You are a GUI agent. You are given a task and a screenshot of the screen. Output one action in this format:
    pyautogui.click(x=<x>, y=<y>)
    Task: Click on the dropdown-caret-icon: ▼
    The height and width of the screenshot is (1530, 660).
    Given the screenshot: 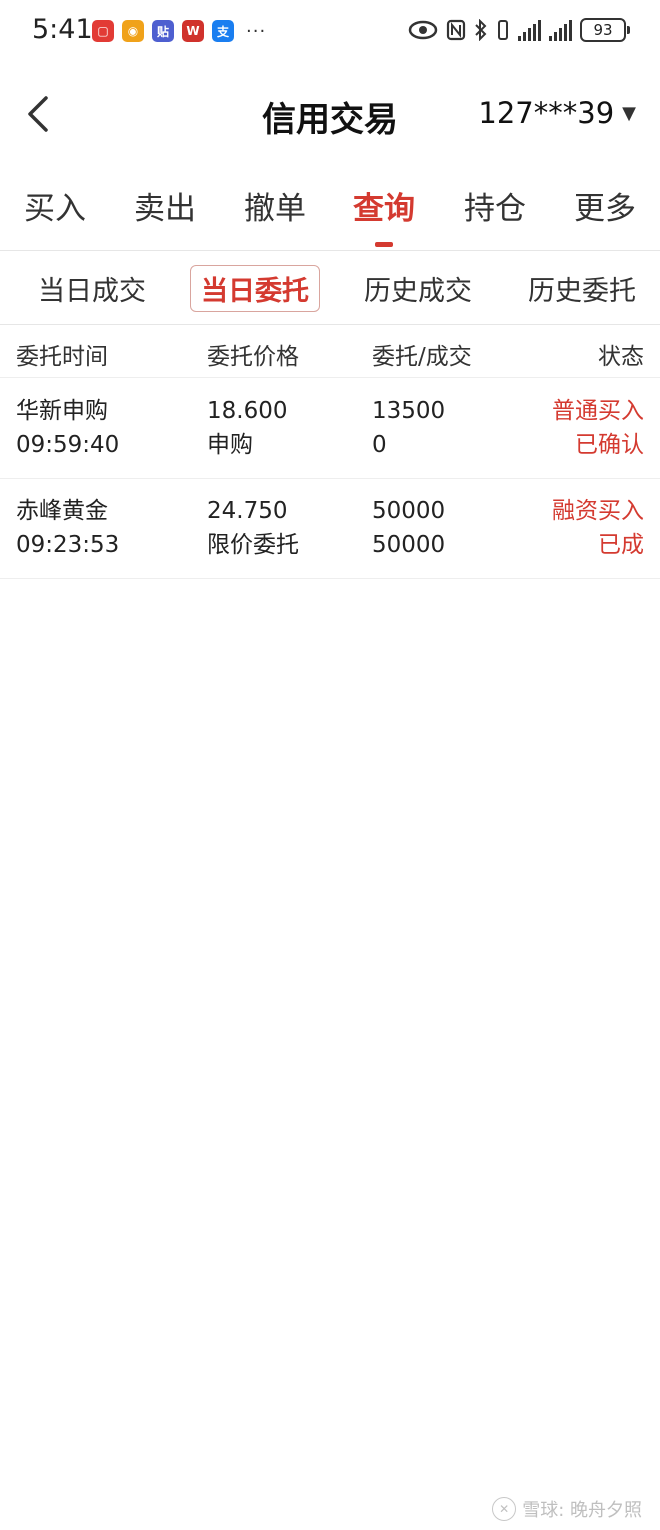 What is the action you would take?
    pyautogui.click(x=629, y=113)
    